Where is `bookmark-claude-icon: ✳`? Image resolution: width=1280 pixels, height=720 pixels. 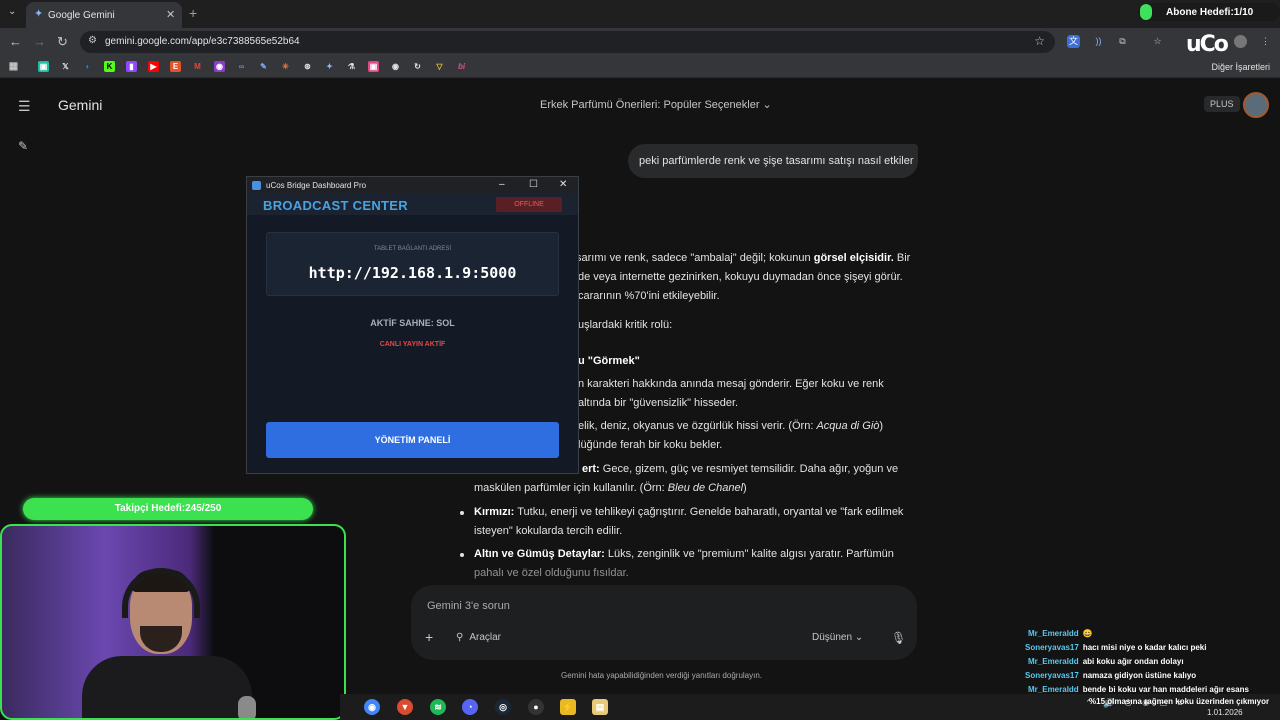
bookmark-claude-icon: ✳ is located at coordinates (285, 66).